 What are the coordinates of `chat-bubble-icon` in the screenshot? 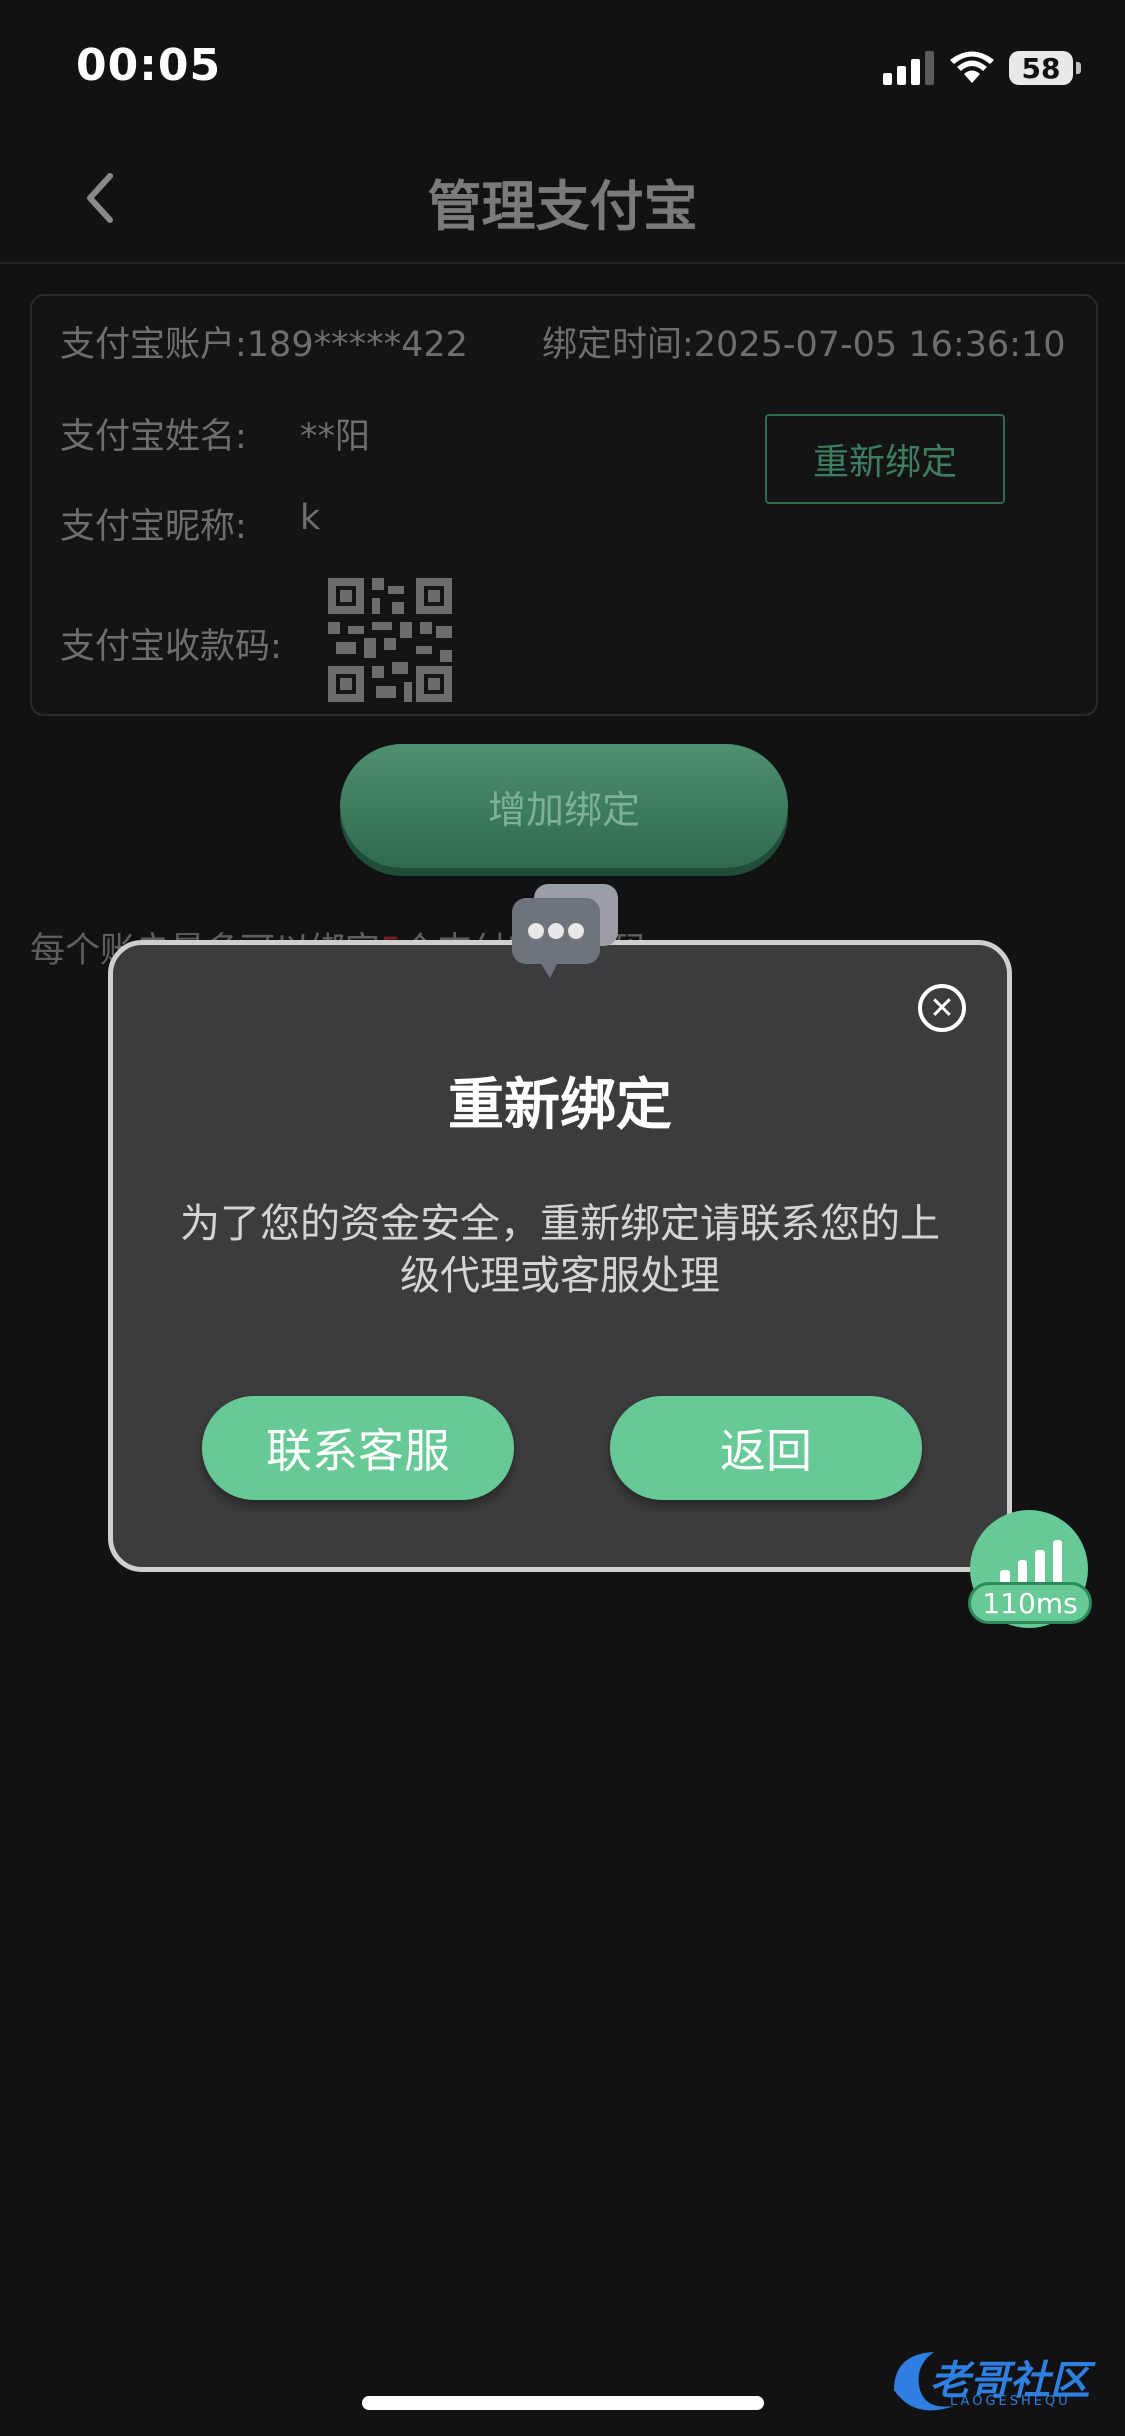 It's located at (565, 931).